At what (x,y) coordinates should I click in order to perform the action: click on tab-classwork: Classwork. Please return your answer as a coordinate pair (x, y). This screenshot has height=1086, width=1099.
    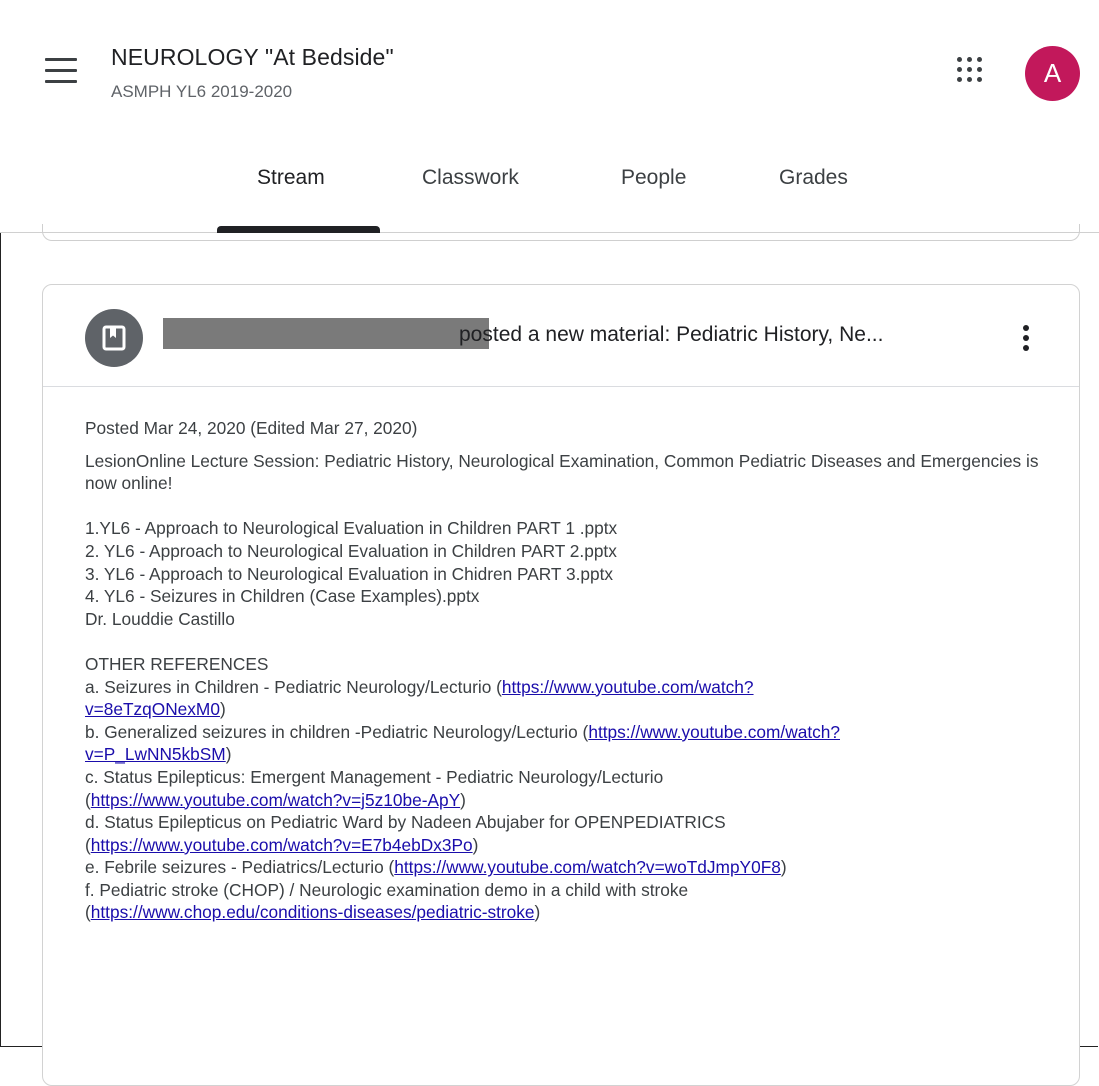
    Looking at the image, I should click on (470, 178).